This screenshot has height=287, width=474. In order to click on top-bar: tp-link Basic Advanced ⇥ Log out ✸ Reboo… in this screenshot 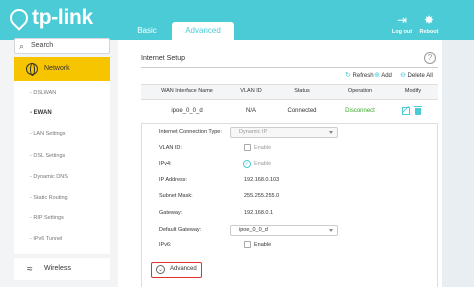, I will do `click(237, 20)`.